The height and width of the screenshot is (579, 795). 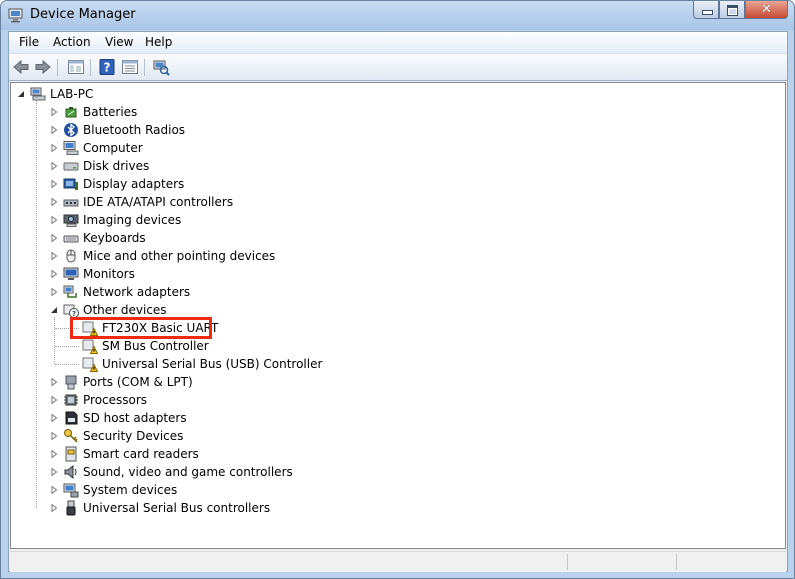 I want to click on speaker-icon, so click(x=70, y=472).